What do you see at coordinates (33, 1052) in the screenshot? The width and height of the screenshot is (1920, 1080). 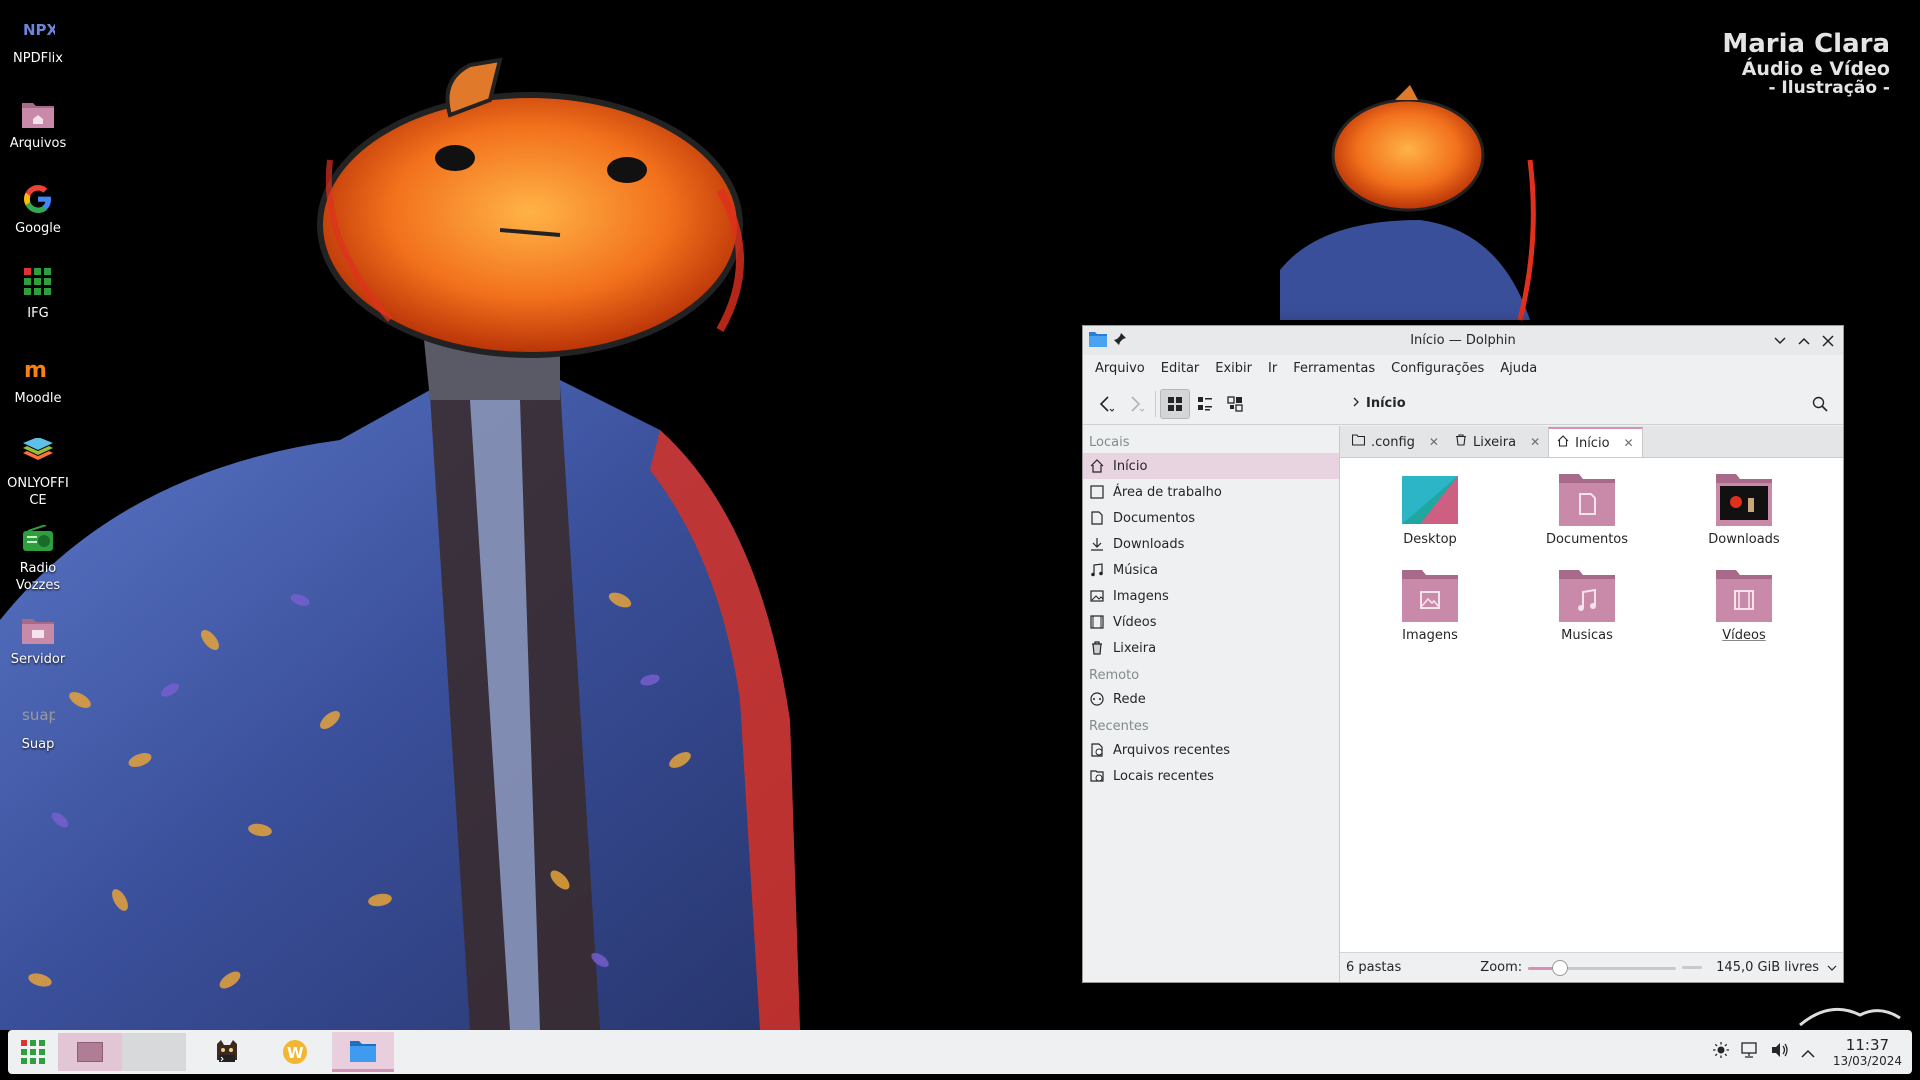 I see `app-launcher-button` at bounding box center [33, 1052].